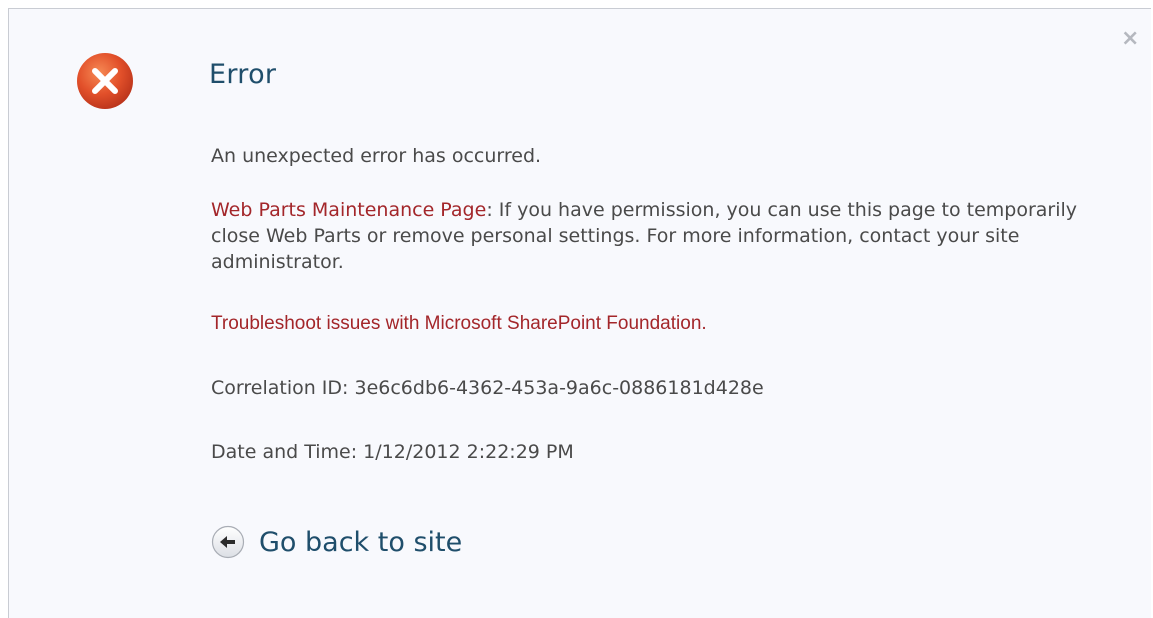  I want to click on go-back-label: Go back to site, so click(361, 542).